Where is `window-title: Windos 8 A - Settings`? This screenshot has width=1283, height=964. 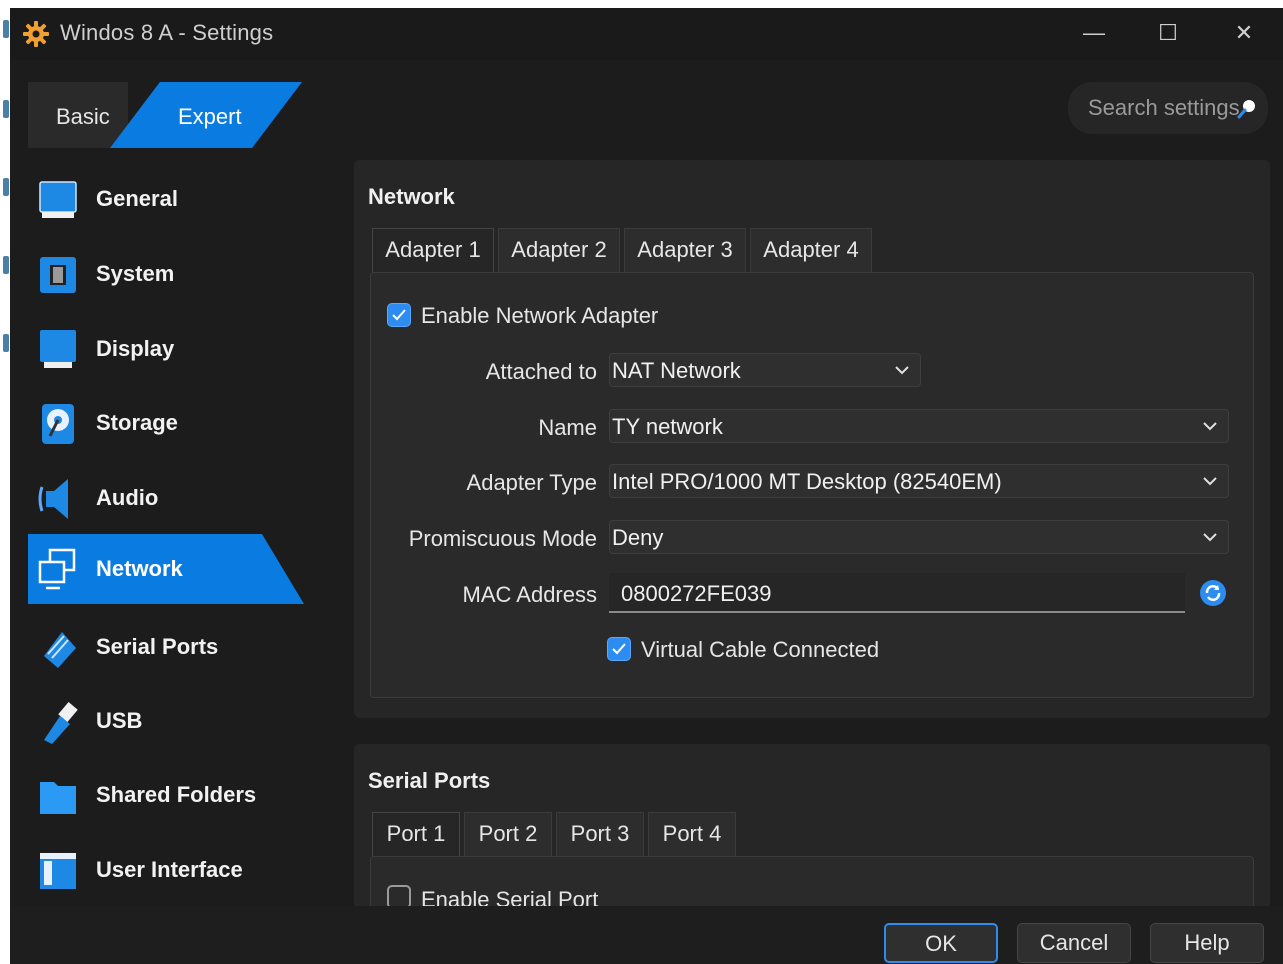 window-title: Windos 8 A - Settings is located at coordinates (167, 32).